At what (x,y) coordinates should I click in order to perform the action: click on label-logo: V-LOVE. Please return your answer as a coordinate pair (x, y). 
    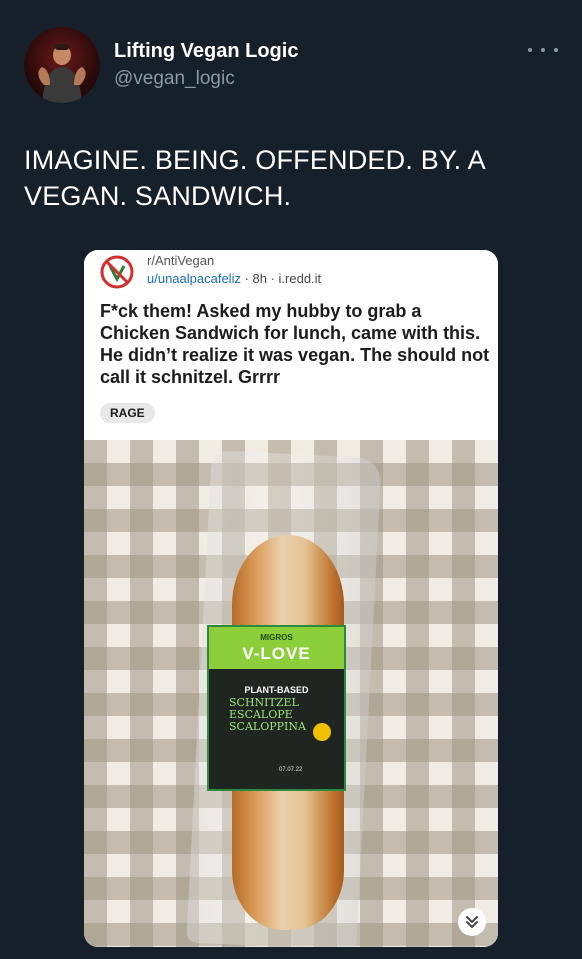
    Looking at the image, I should click on (276, 653).